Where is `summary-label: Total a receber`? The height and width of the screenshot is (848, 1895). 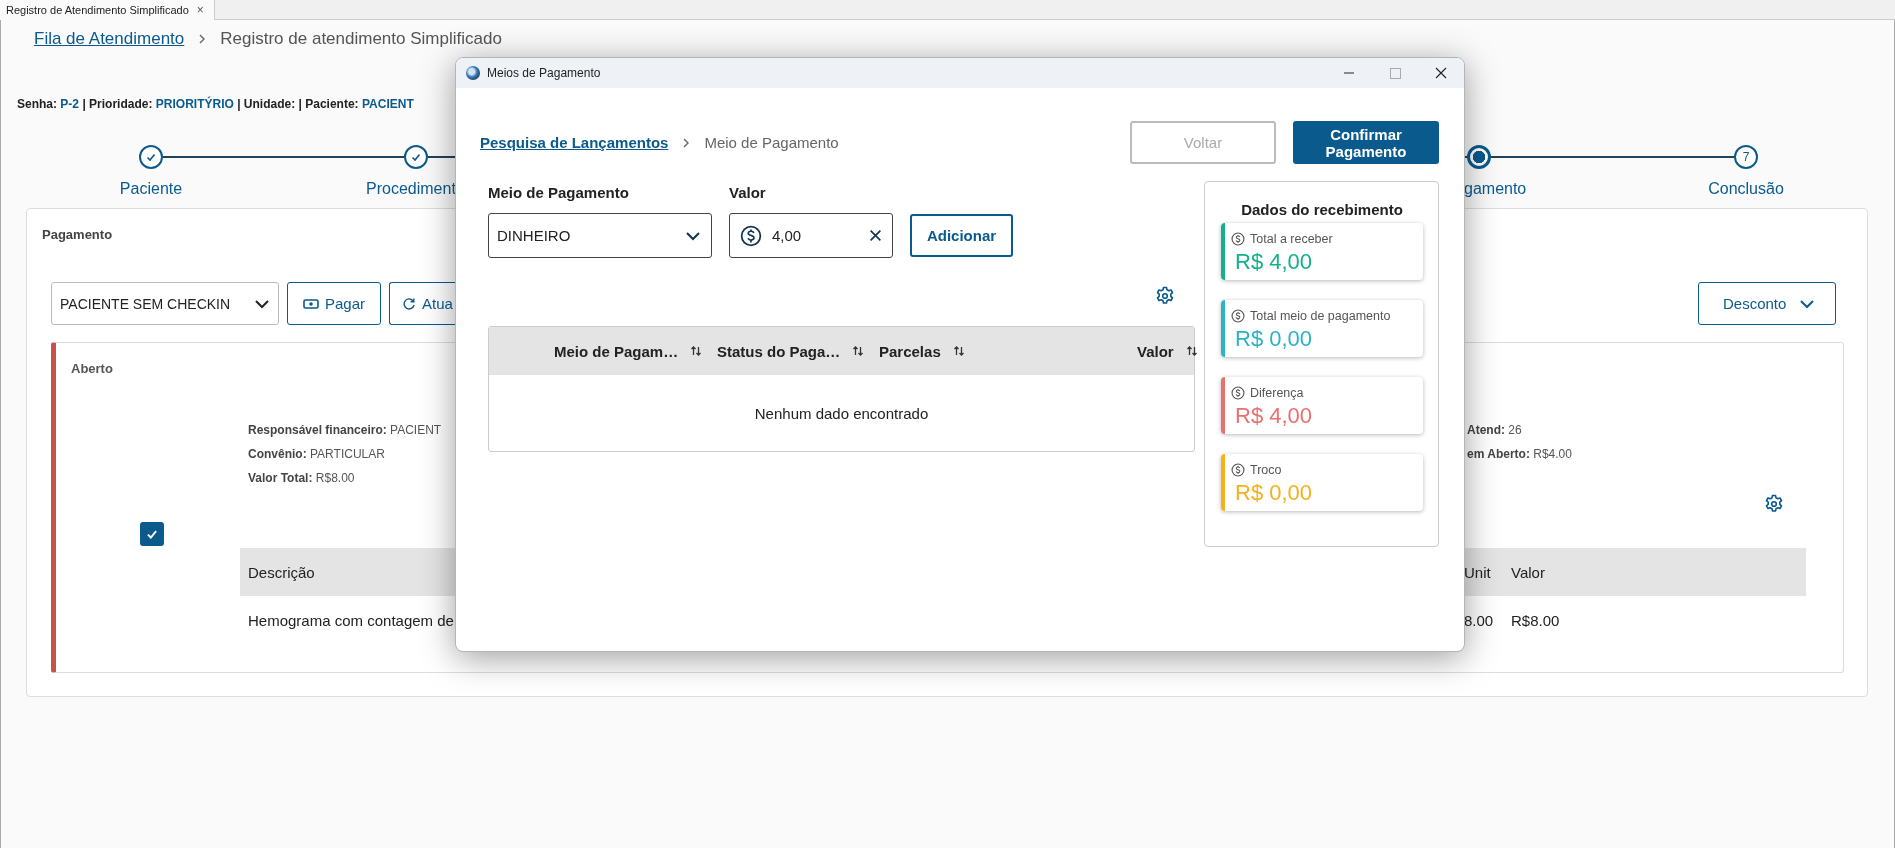
summary-label: Total a receber is located at coordinates (1291, 239).